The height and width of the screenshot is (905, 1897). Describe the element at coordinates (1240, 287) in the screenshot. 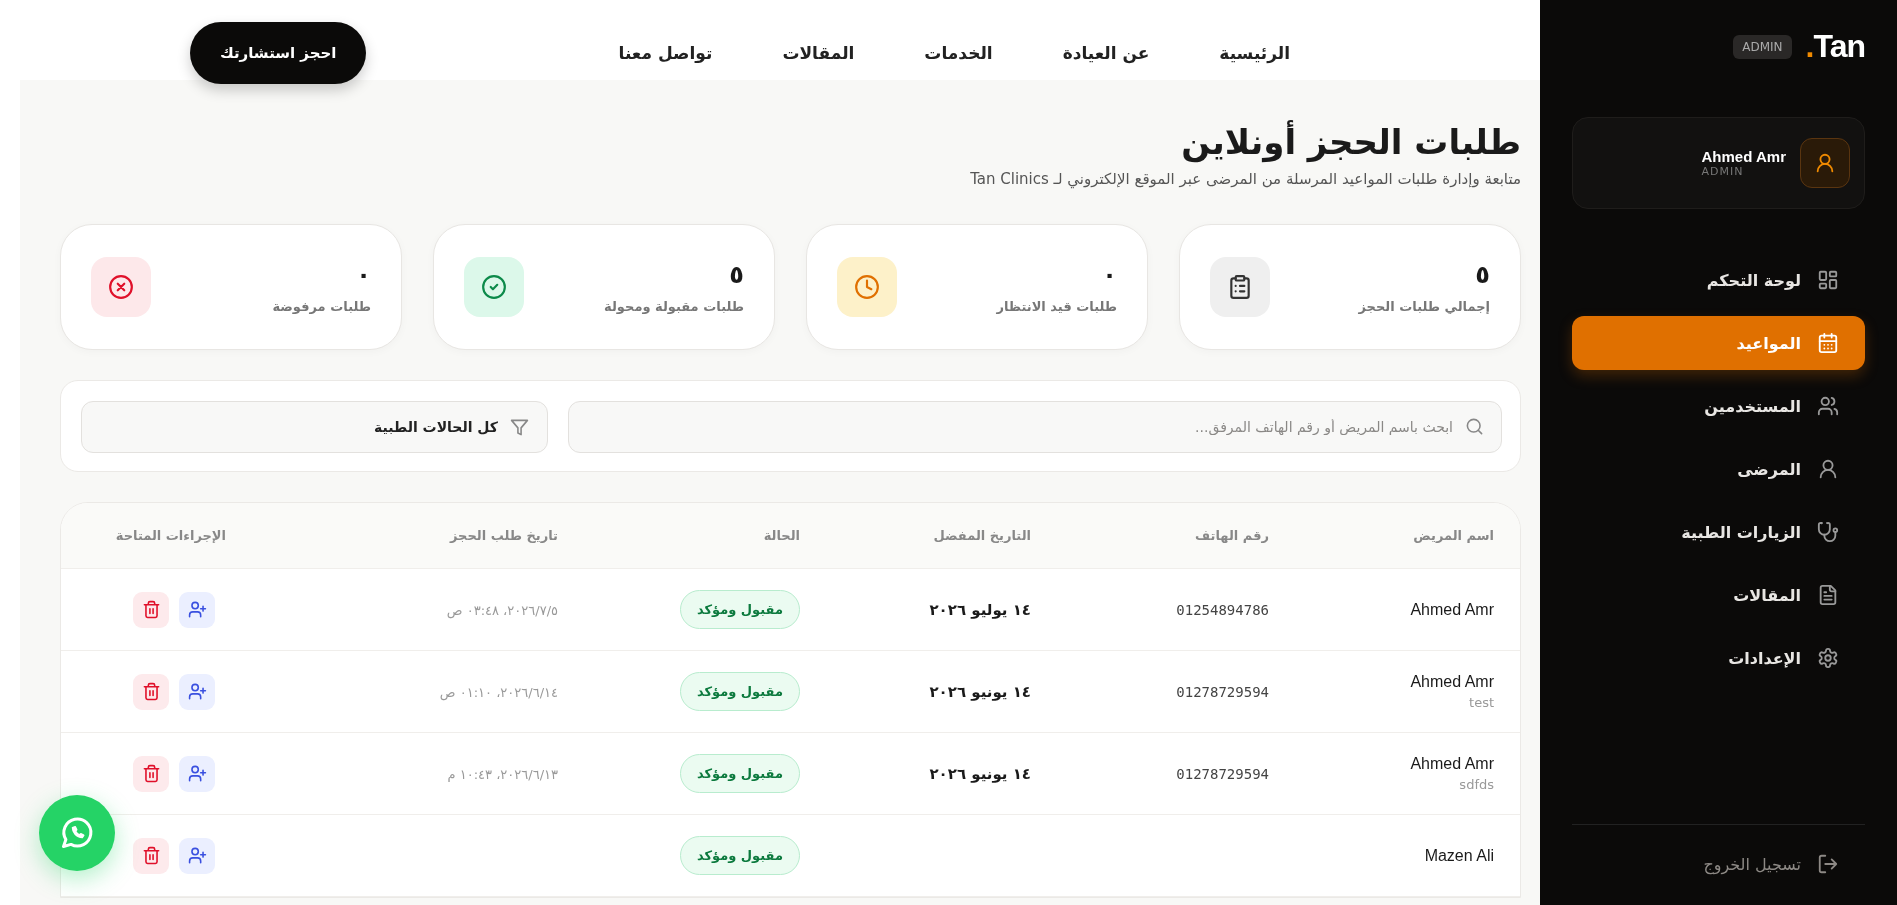

I see `clipboard-icon` at that location.